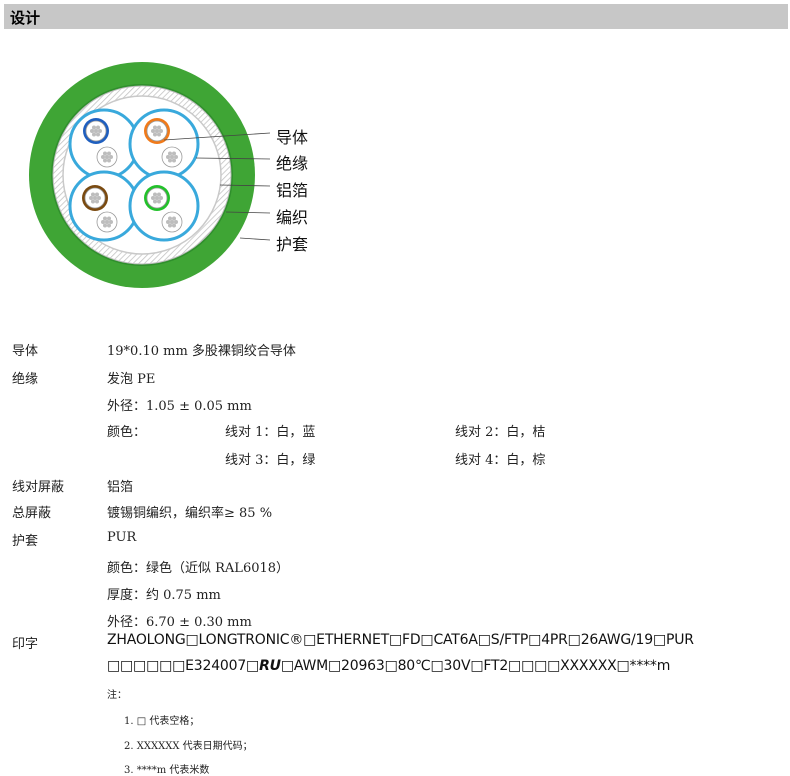 The height and width of the screenshot is (776, 790). I want to click on insulation-color-label: 颜色：, so click(127, 432).